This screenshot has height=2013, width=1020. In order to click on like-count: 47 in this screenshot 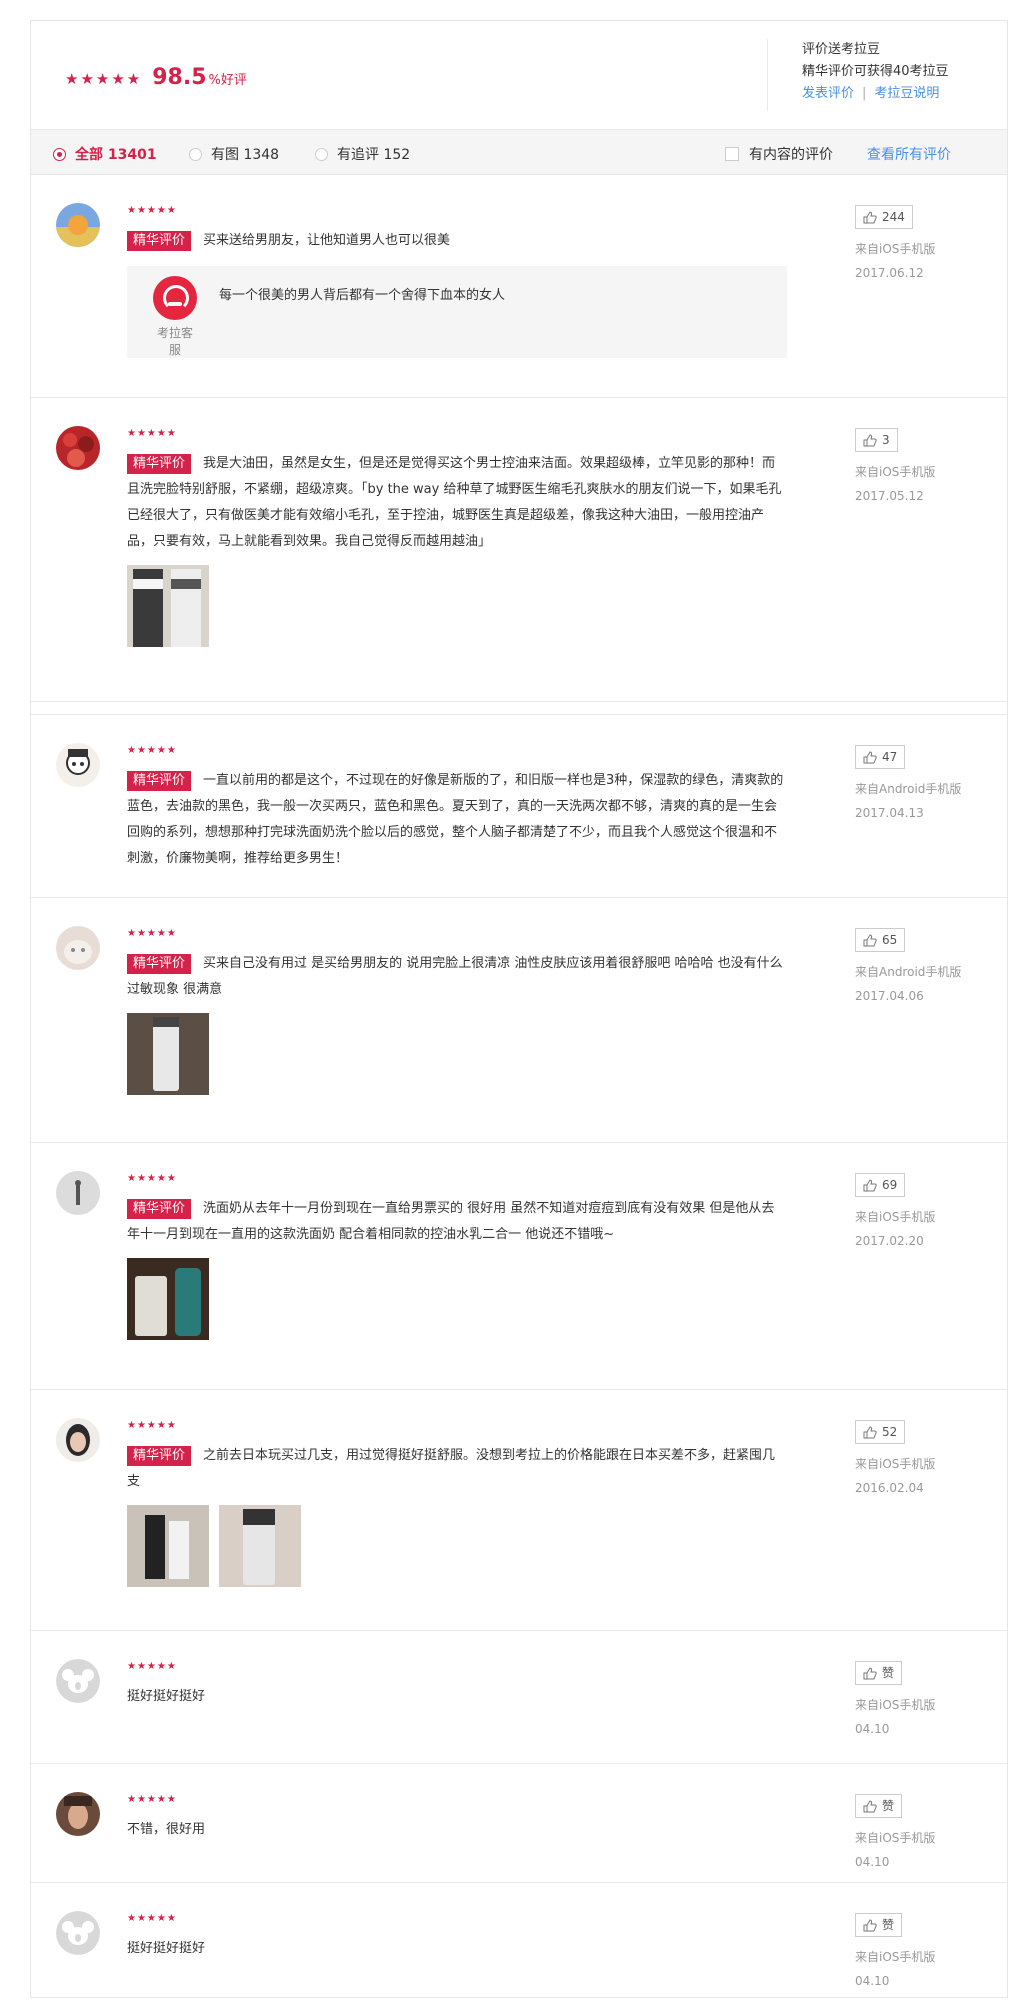, I will do `click(890, 757)`.